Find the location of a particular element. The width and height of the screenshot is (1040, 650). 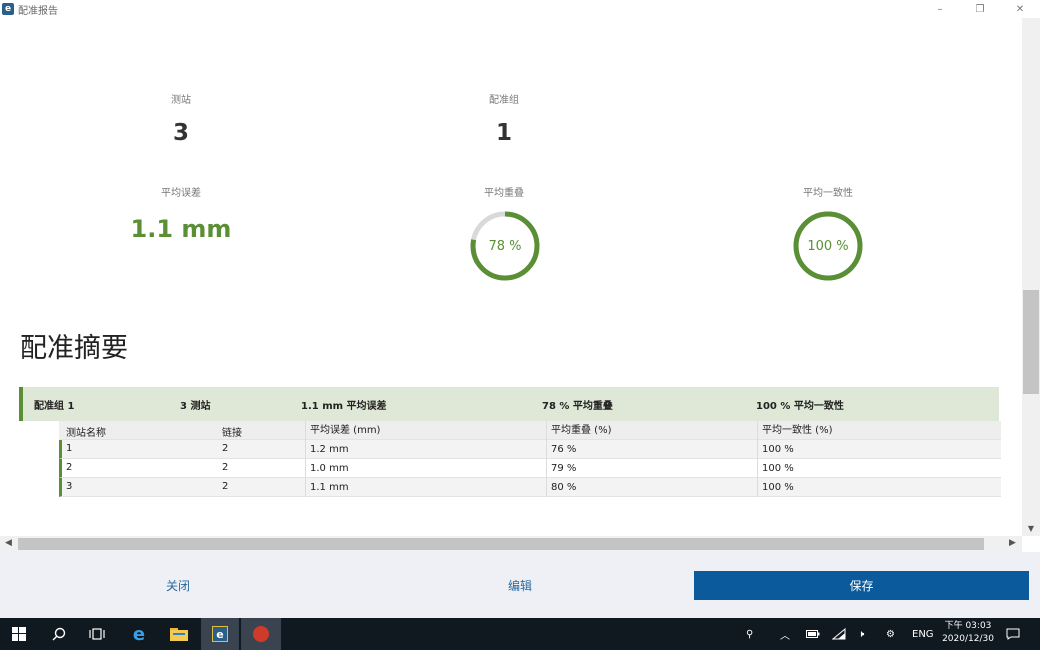

col-avg-error: 平均误差 (mm) is located at coordinates (342, 430).